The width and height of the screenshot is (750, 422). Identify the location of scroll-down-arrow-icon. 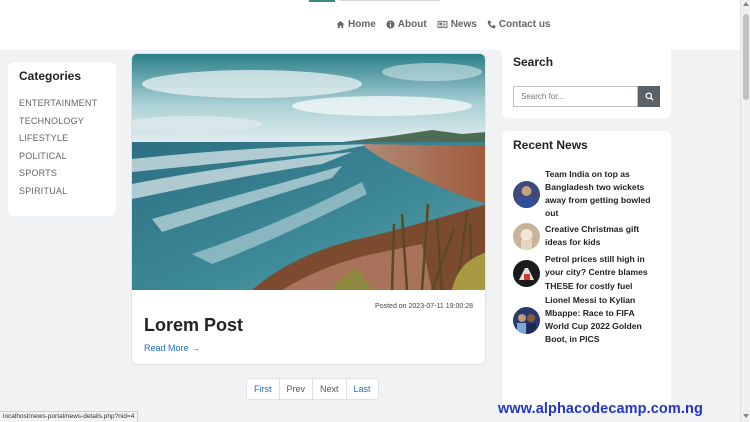
(746, 416).